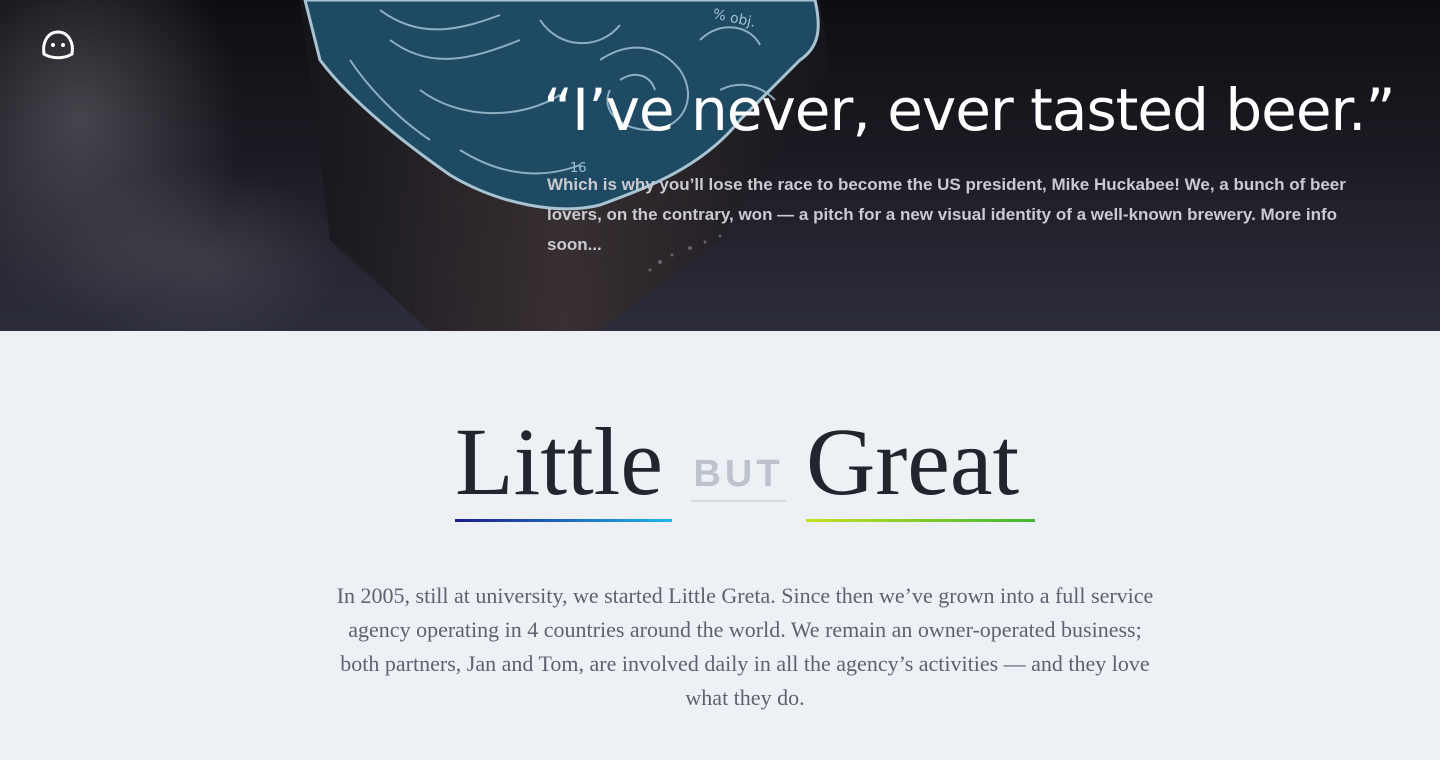 The width and height of the screenshot is (1440, 760). I want to click on headline-word-great: Great, so click(913, 461).